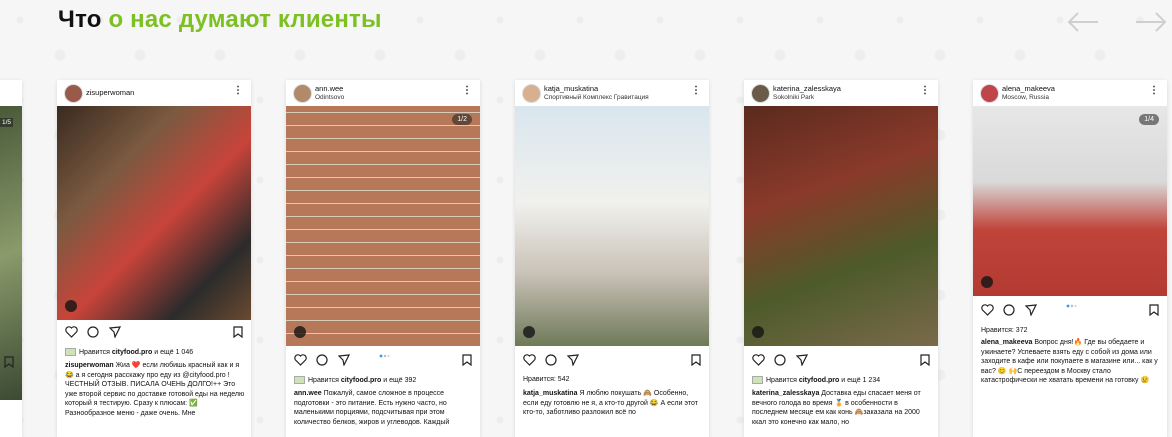  What do you see at coordinates (329, 88) in the screenshot?
I see `post-username: ann.wee` at bounding box center [329, 88].